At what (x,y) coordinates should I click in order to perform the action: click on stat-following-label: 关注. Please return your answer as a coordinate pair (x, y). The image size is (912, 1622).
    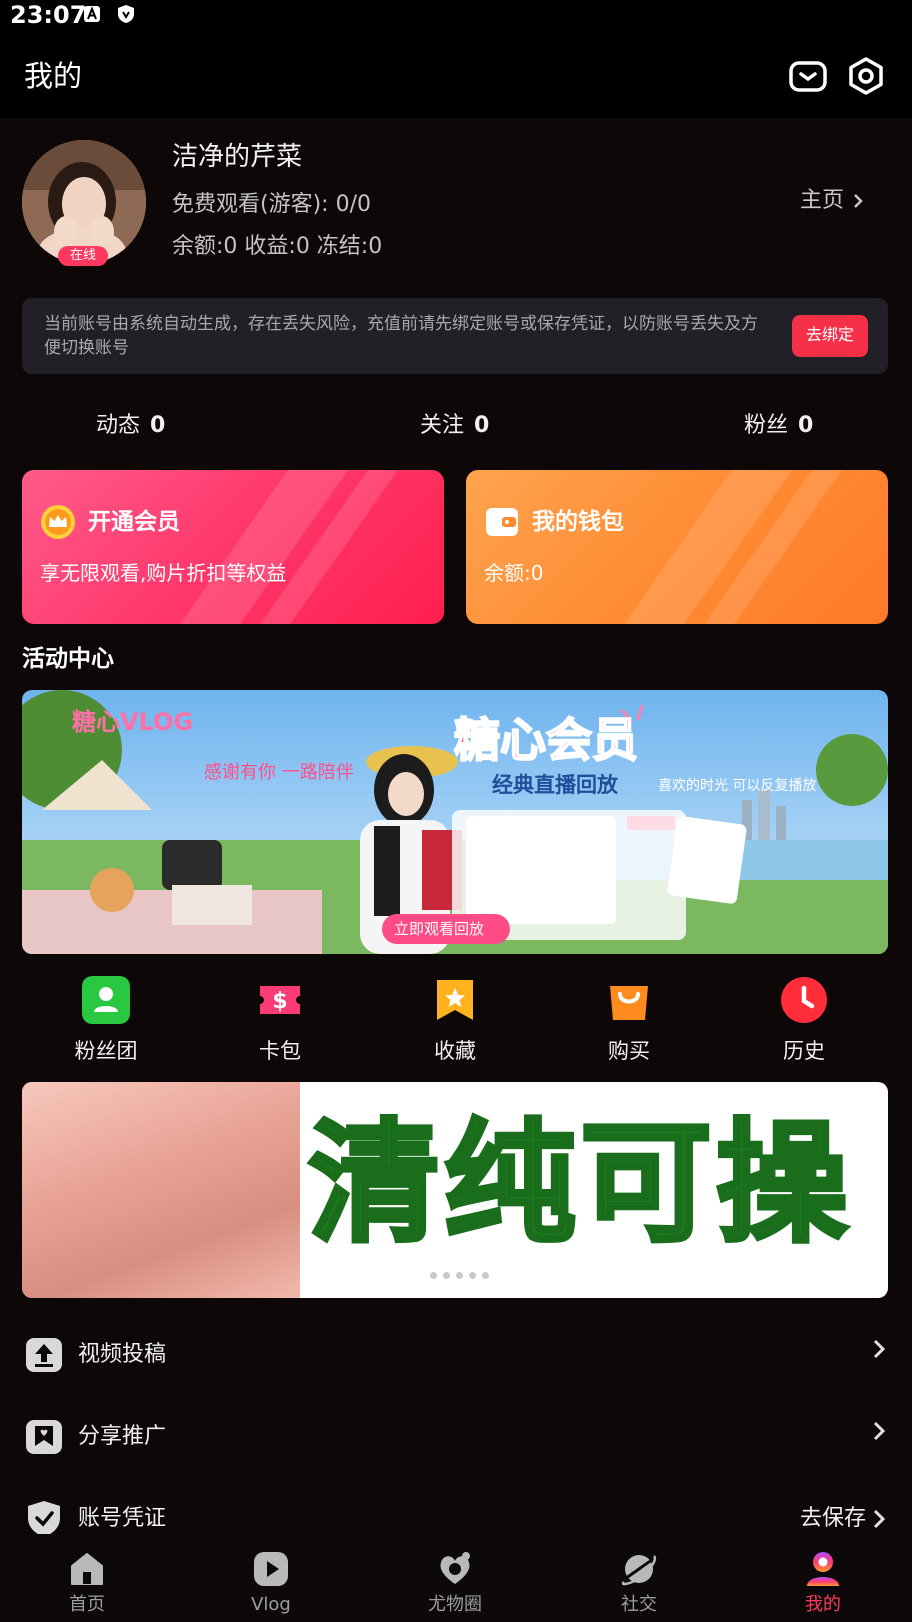
    Looking at the image, I should click on (442, 425).